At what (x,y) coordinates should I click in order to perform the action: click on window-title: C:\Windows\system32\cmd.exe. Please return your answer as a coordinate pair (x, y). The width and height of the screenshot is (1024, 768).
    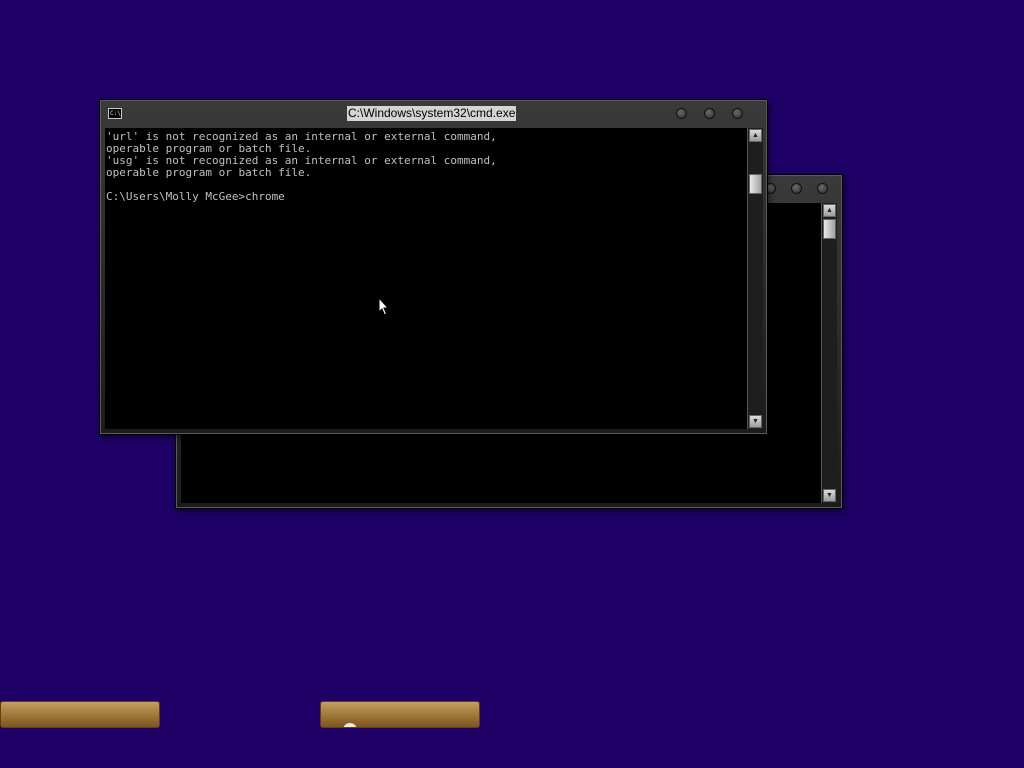
    Looking at the image, I should click on (432, 113).